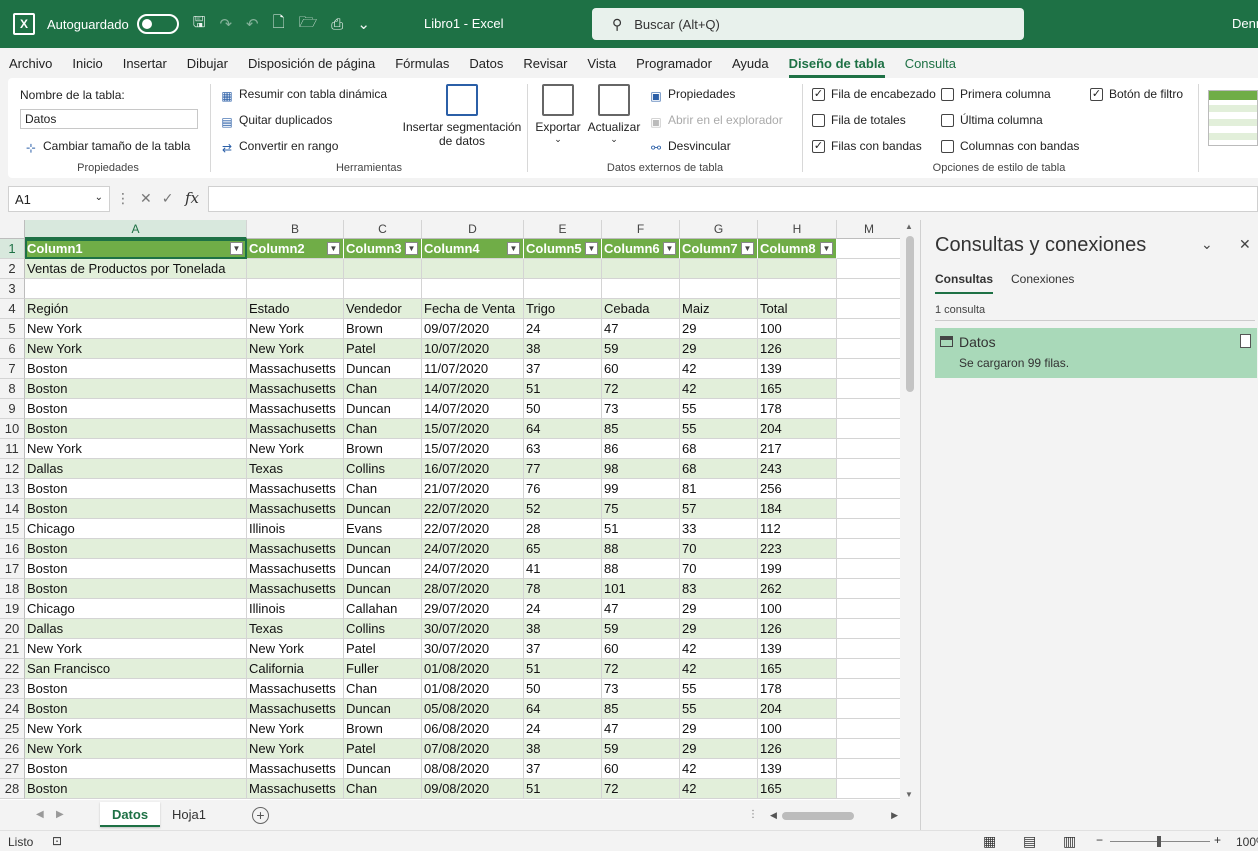 This screenshot has width=1258, height=851. Describe the element at coordinates (383, 469) in the screenshot. I see `cell: Collins` at that location.